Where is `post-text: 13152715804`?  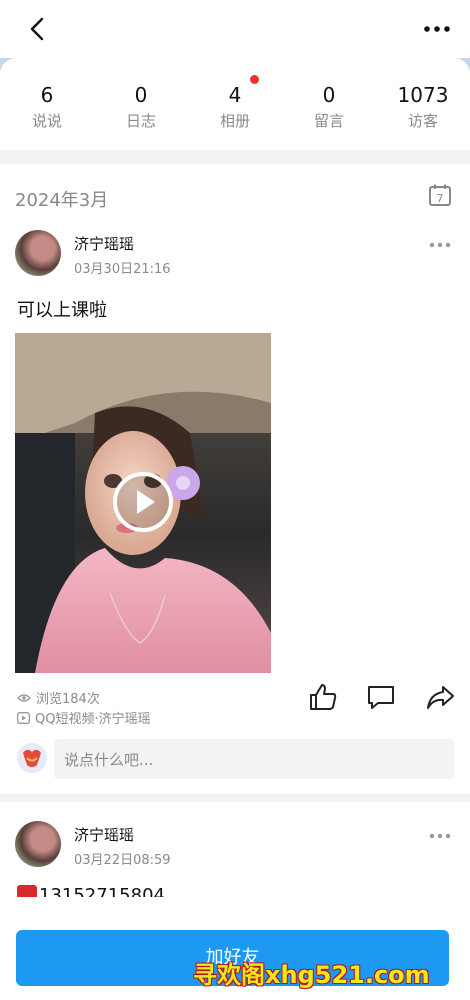
post-text: 13152715804 is located at coordinates (91, 891).